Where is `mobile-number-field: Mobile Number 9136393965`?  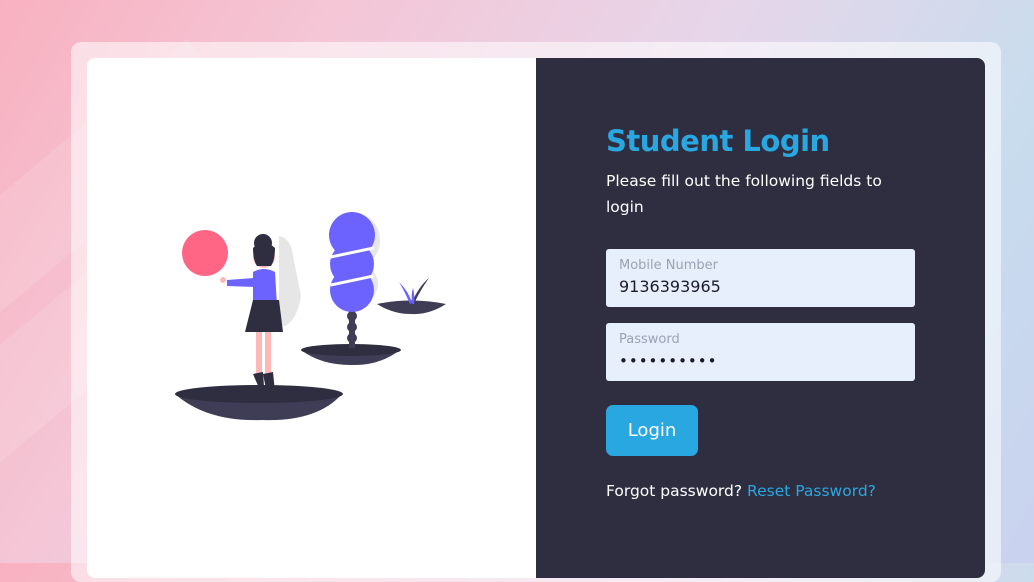 mobile-number-field: Mobile Number 9136393965 is located at coordinates (760, 278).